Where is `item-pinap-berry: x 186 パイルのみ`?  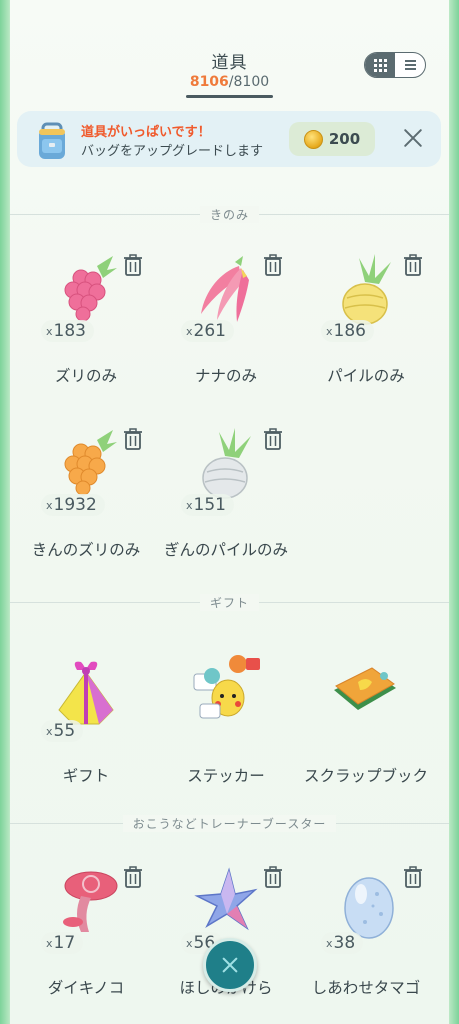 item-pinap-berry: x 186 パイルのみ is located at coordinates (366, 315).